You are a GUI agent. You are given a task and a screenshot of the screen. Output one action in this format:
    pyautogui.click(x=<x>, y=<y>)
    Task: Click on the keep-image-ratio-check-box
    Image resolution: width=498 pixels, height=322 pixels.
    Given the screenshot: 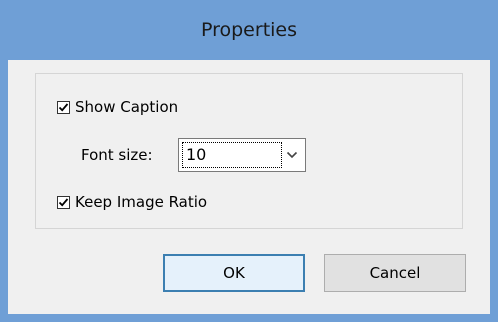 What is the action you would take?
    pyautogui.click(x=63, y=202)
    